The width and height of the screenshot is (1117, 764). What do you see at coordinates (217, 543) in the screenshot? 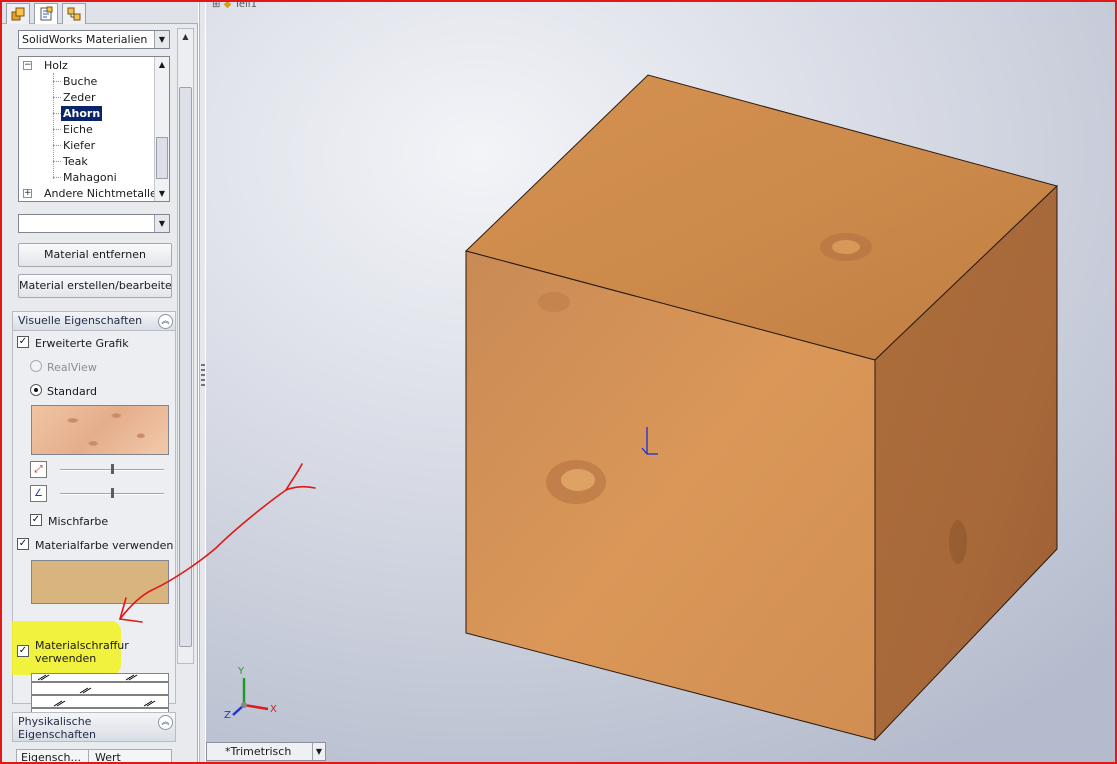
I see `annotation-arrow-icon` at bounding box center [217, 543].